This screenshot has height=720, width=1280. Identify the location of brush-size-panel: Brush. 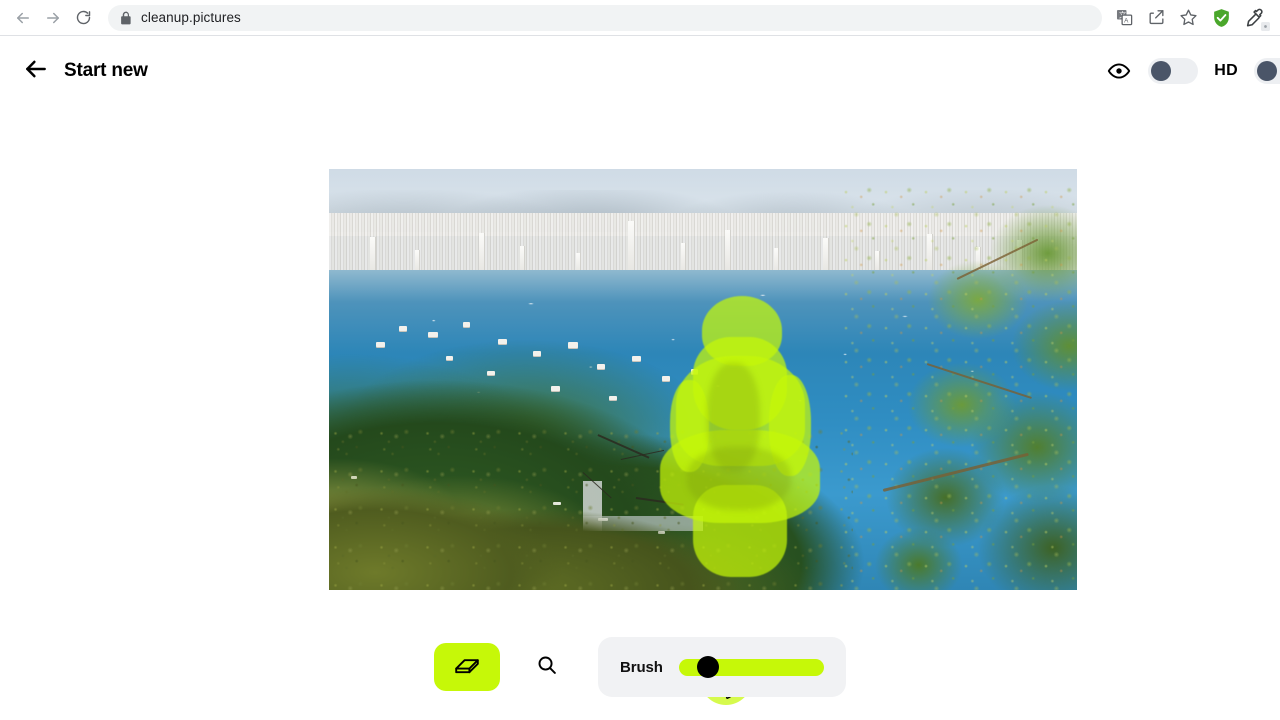
(722, 667).